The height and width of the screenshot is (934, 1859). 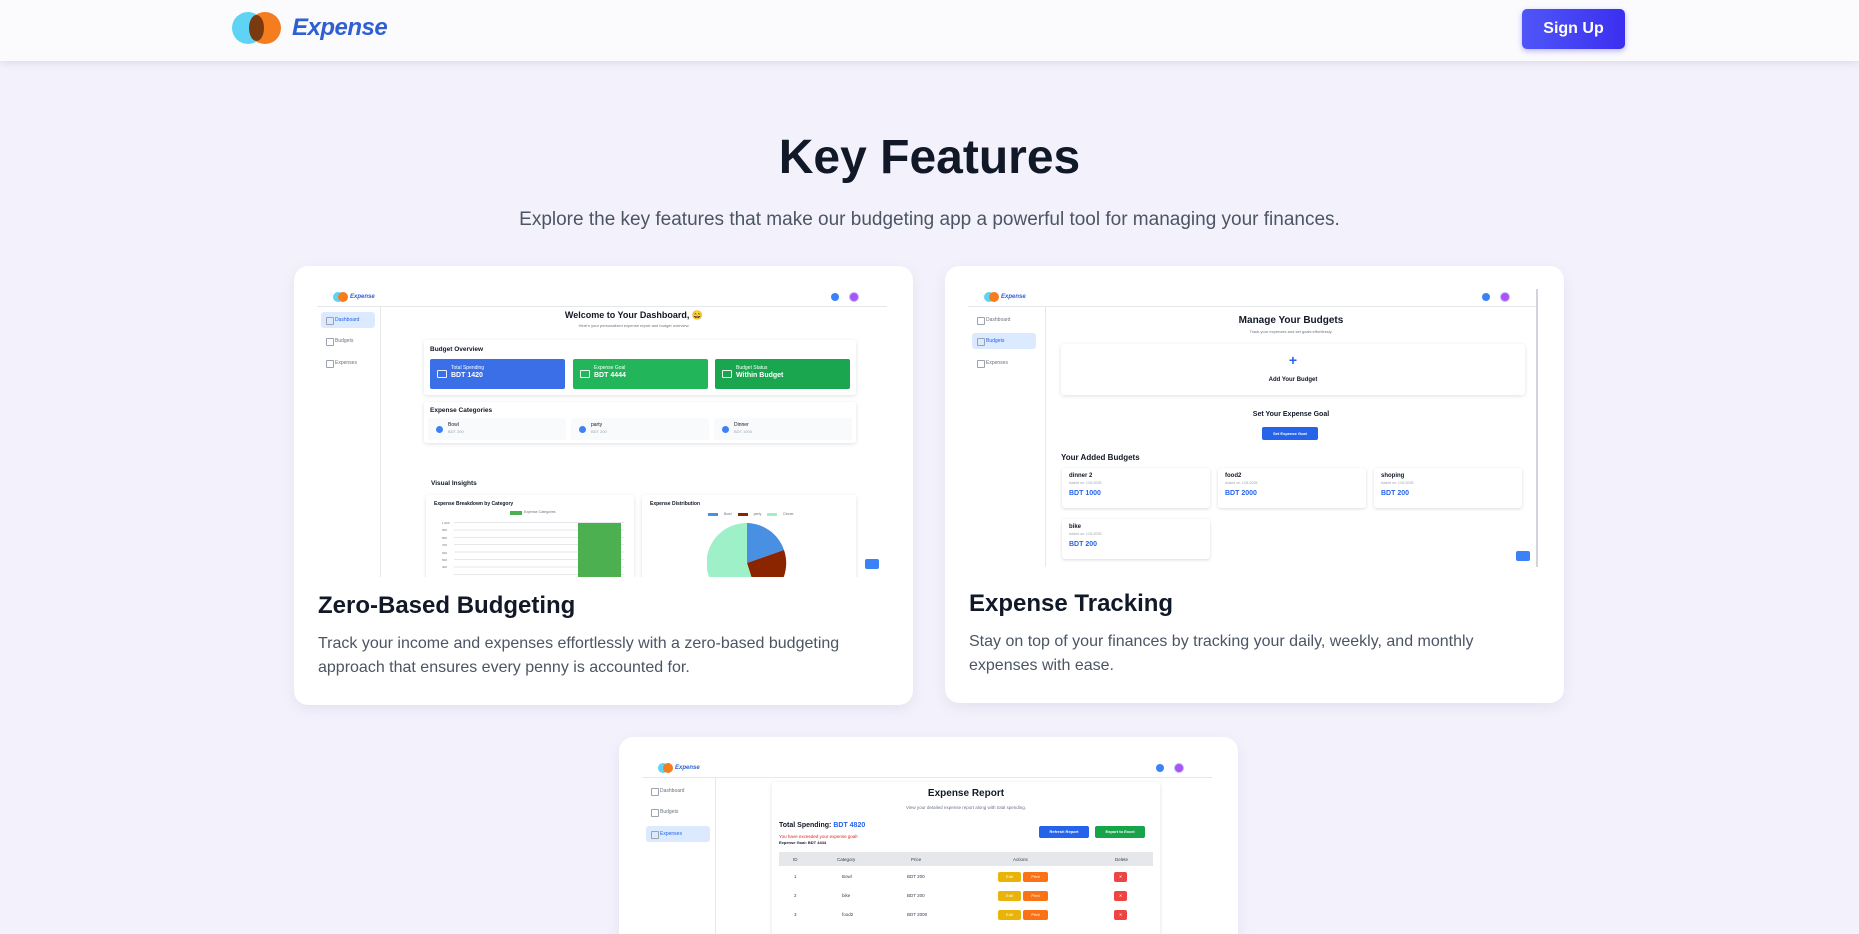 What do you see at coordinates (1290, 433) in the screenshot?
I see `set-goal-button: Set Expense Goal` at bounding box center [1290, 433].